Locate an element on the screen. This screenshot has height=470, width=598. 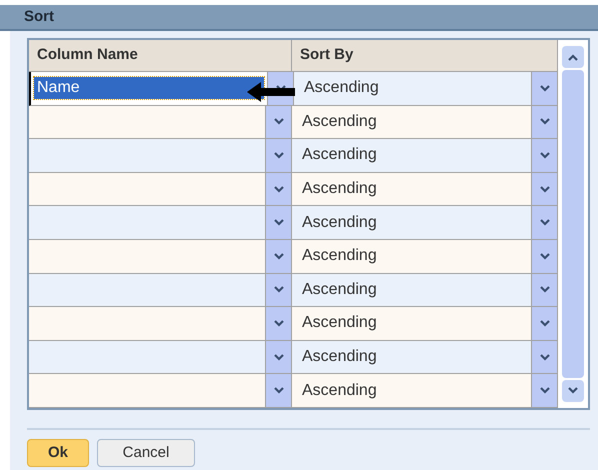
chevron-up-icon is located at coordinates (573, 57).